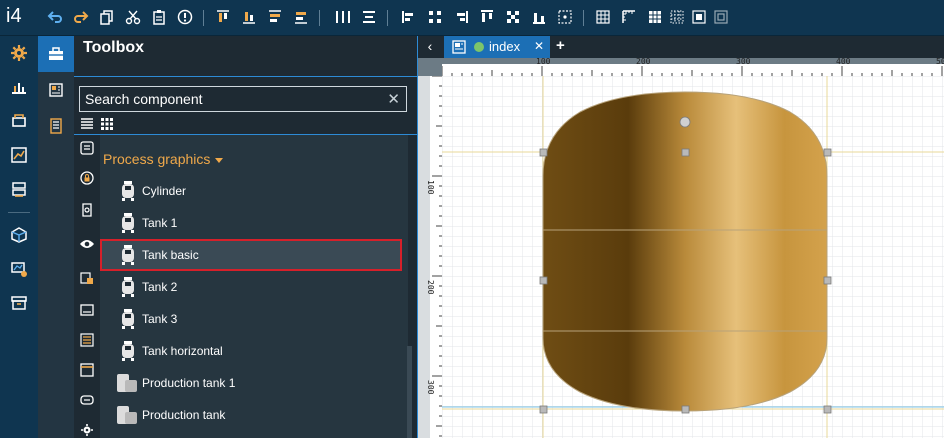  What do you see at coordinates (157, 159) in the screenshot?
I see `group-label: Process graphics` at bounding box center [157, 159].